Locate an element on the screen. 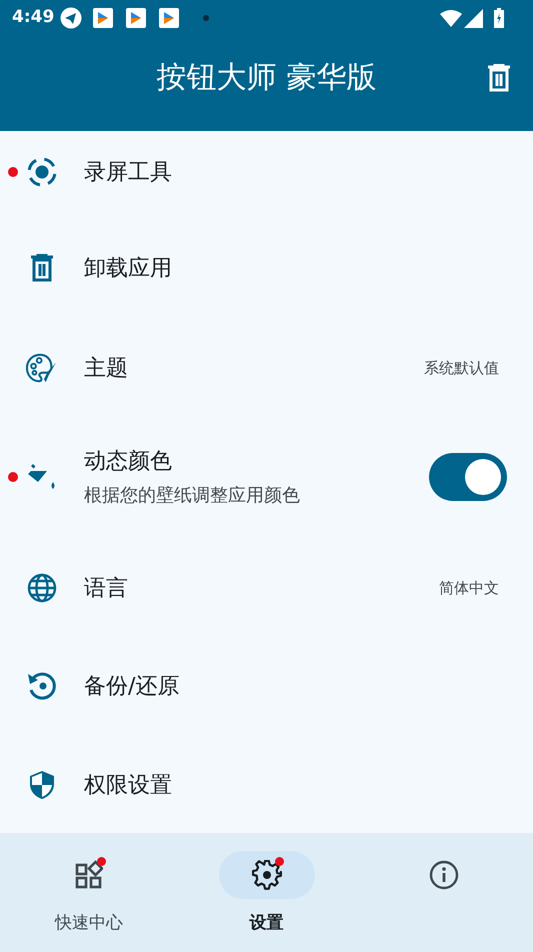  settings-row: 动态颜色 根据您的壁纸调整应用颜色 is located at coordinates (266, 477).